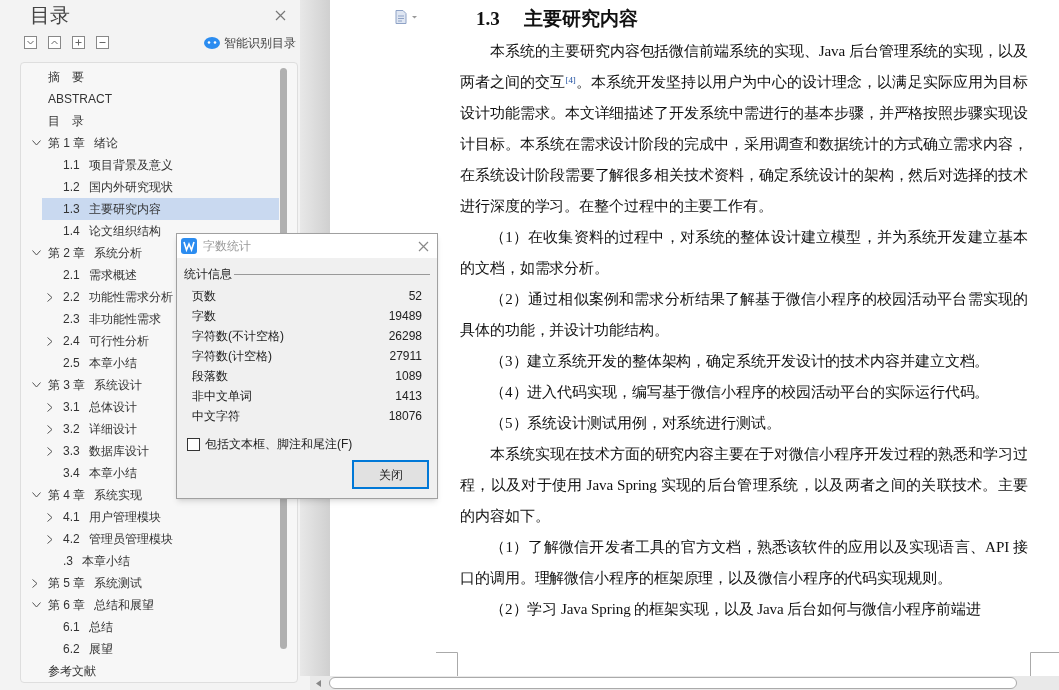 The image size is (1059, 690). Describe the element at coordinates (193, 444) in the screenshot. I see `checkbox` at that location.